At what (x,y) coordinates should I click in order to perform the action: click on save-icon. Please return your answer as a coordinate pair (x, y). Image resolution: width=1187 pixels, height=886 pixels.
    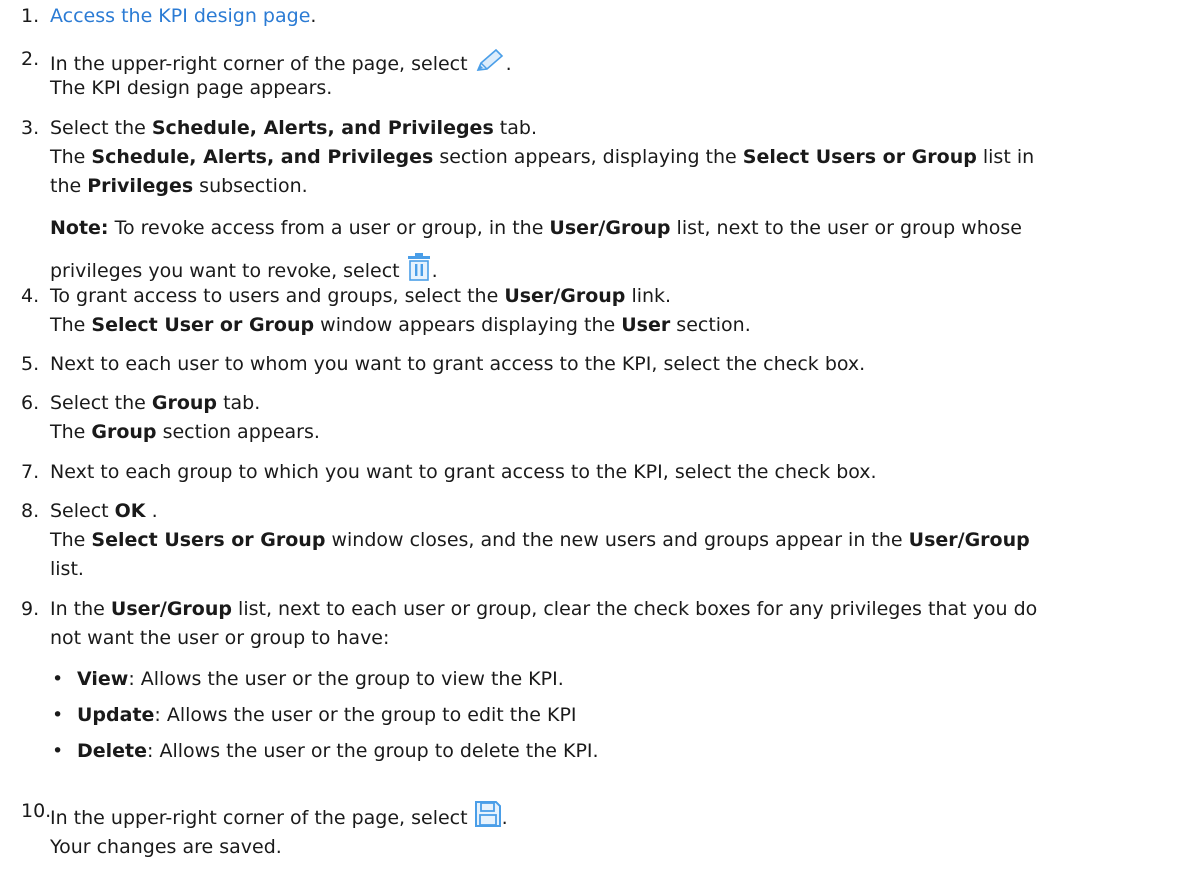
    Looking at the image, I should click on (488, 816).